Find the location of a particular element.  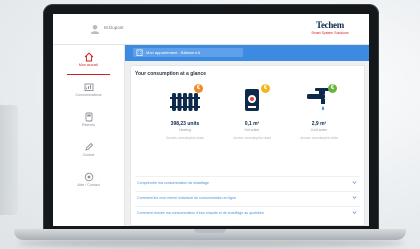

home-icon is located at coordinates (88, 57).